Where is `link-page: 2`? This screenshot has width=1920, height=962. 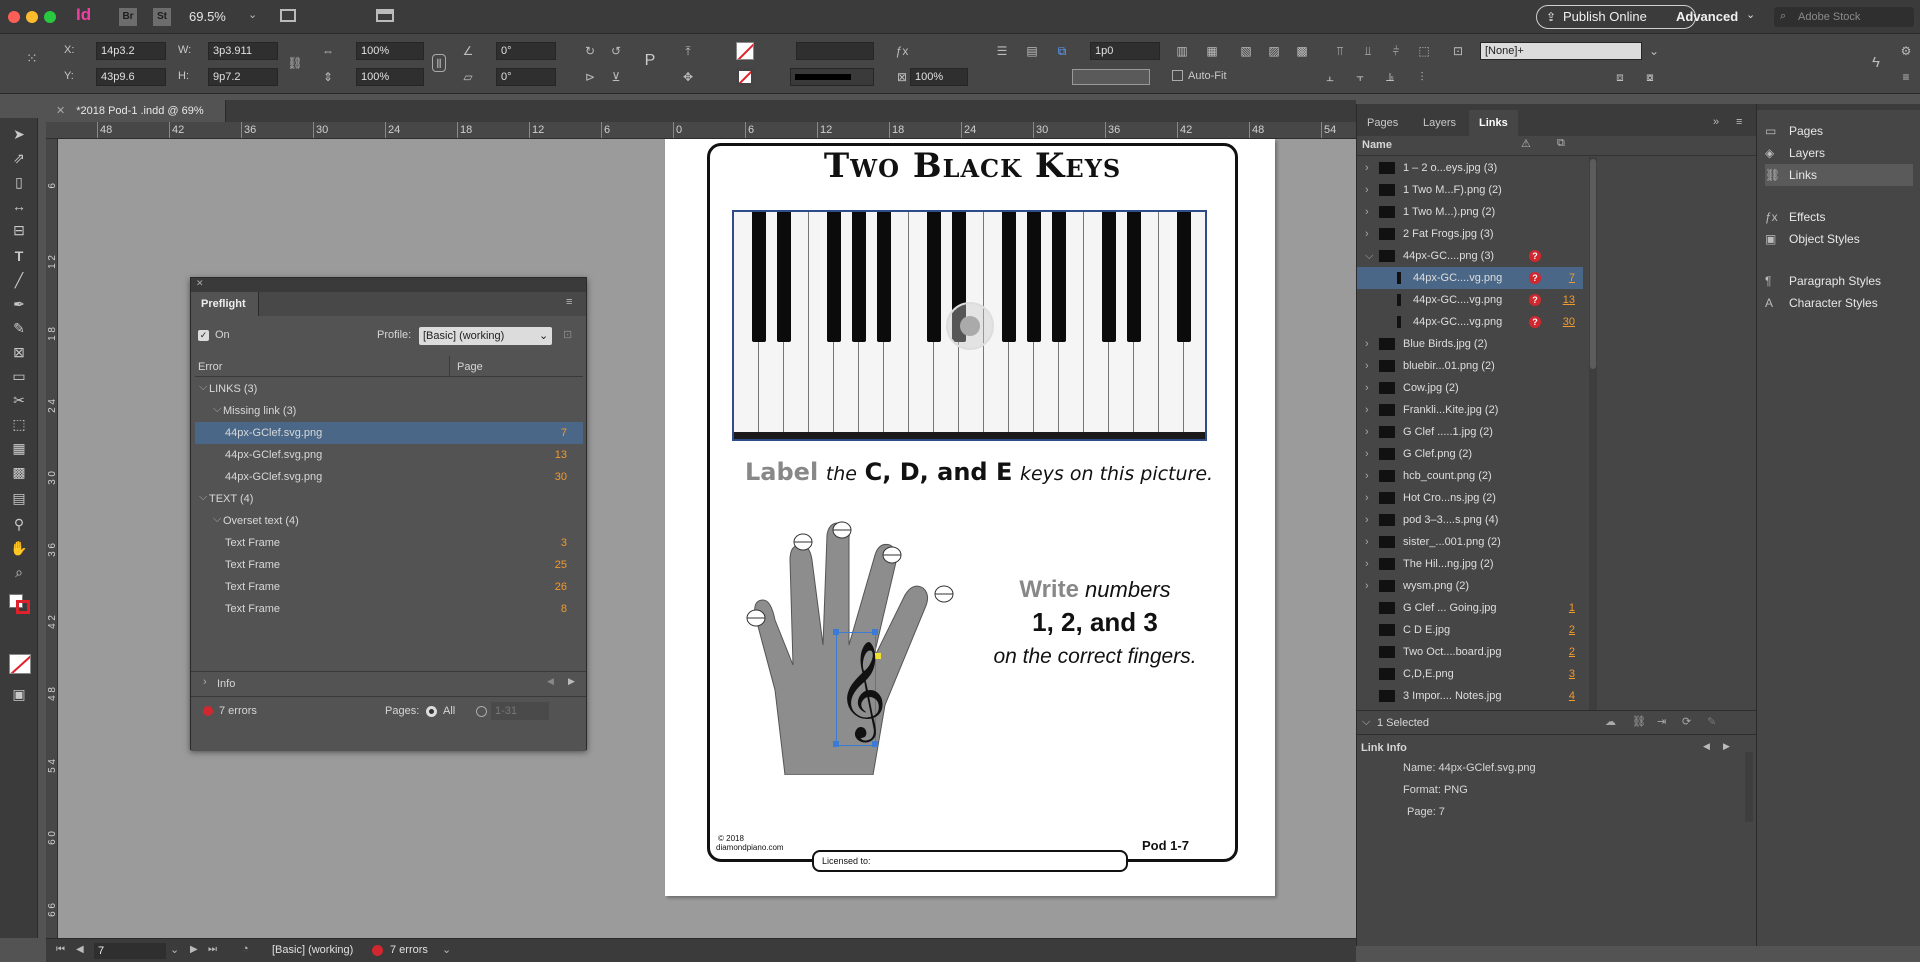 link-page: 2 is located at coordinates (1572, 652).